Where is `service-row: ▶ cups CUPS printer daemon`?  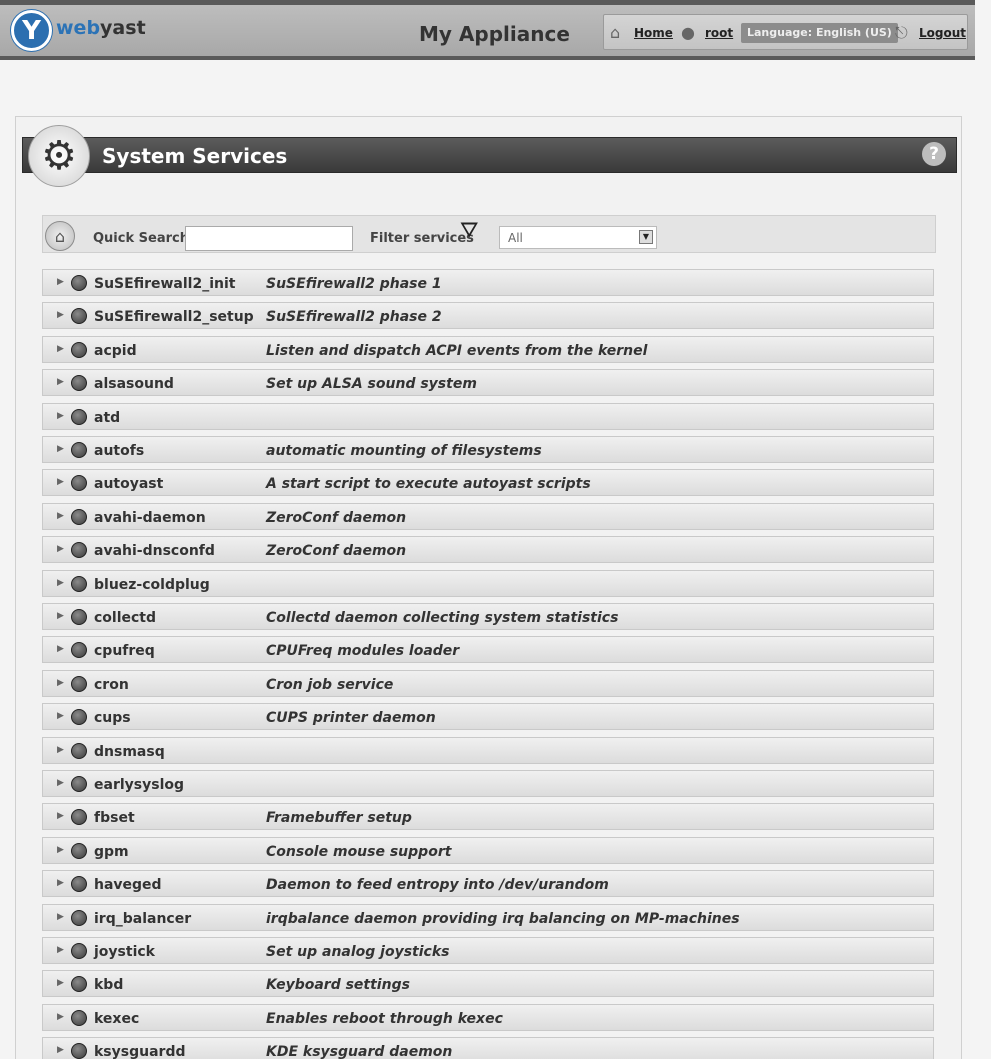
service-row: ▶ cups CUPS printer daemon is located at coordinates (488, 716).